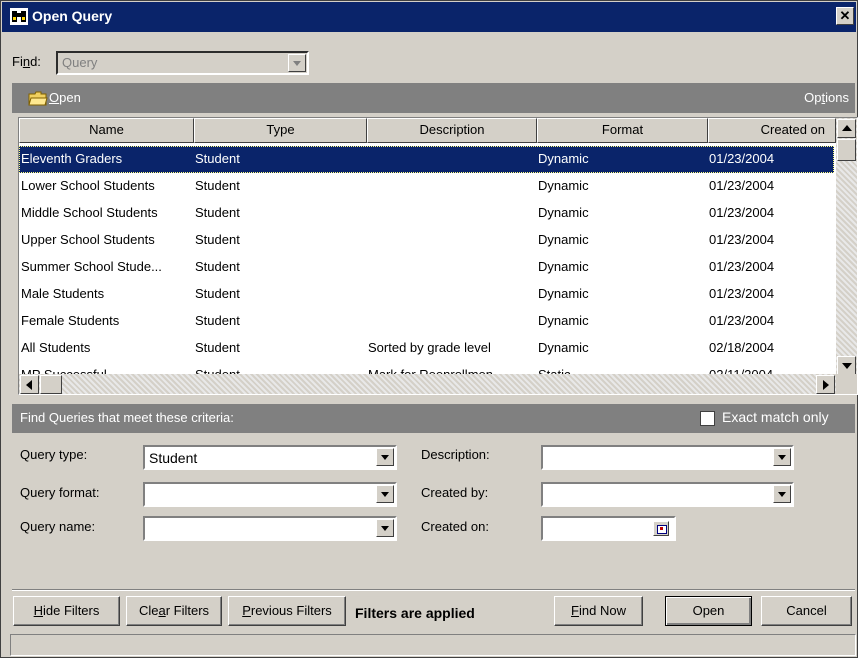  What do you see at coordinates (427, 384) in the screenshot?
I see `horizontal-scrollbar` at bounding box center [427, 384].